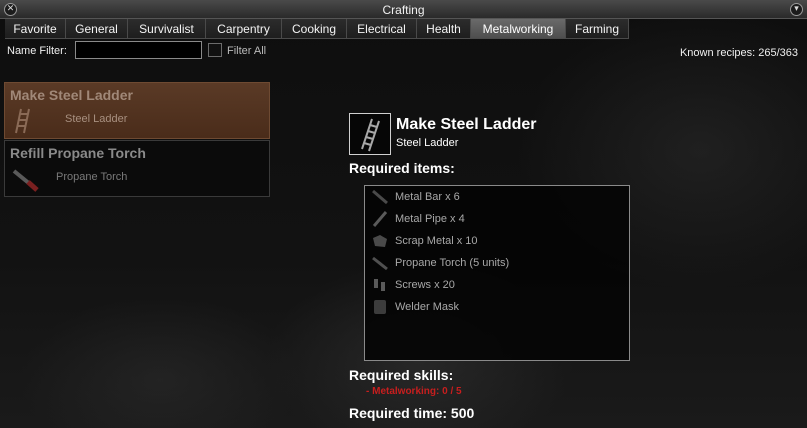 The width and height of the screenshot is (807, 428). Describe the element at coordinates (495, 219) in the screenshot. I see `list-item: Metal Pipe x 4` at that location.